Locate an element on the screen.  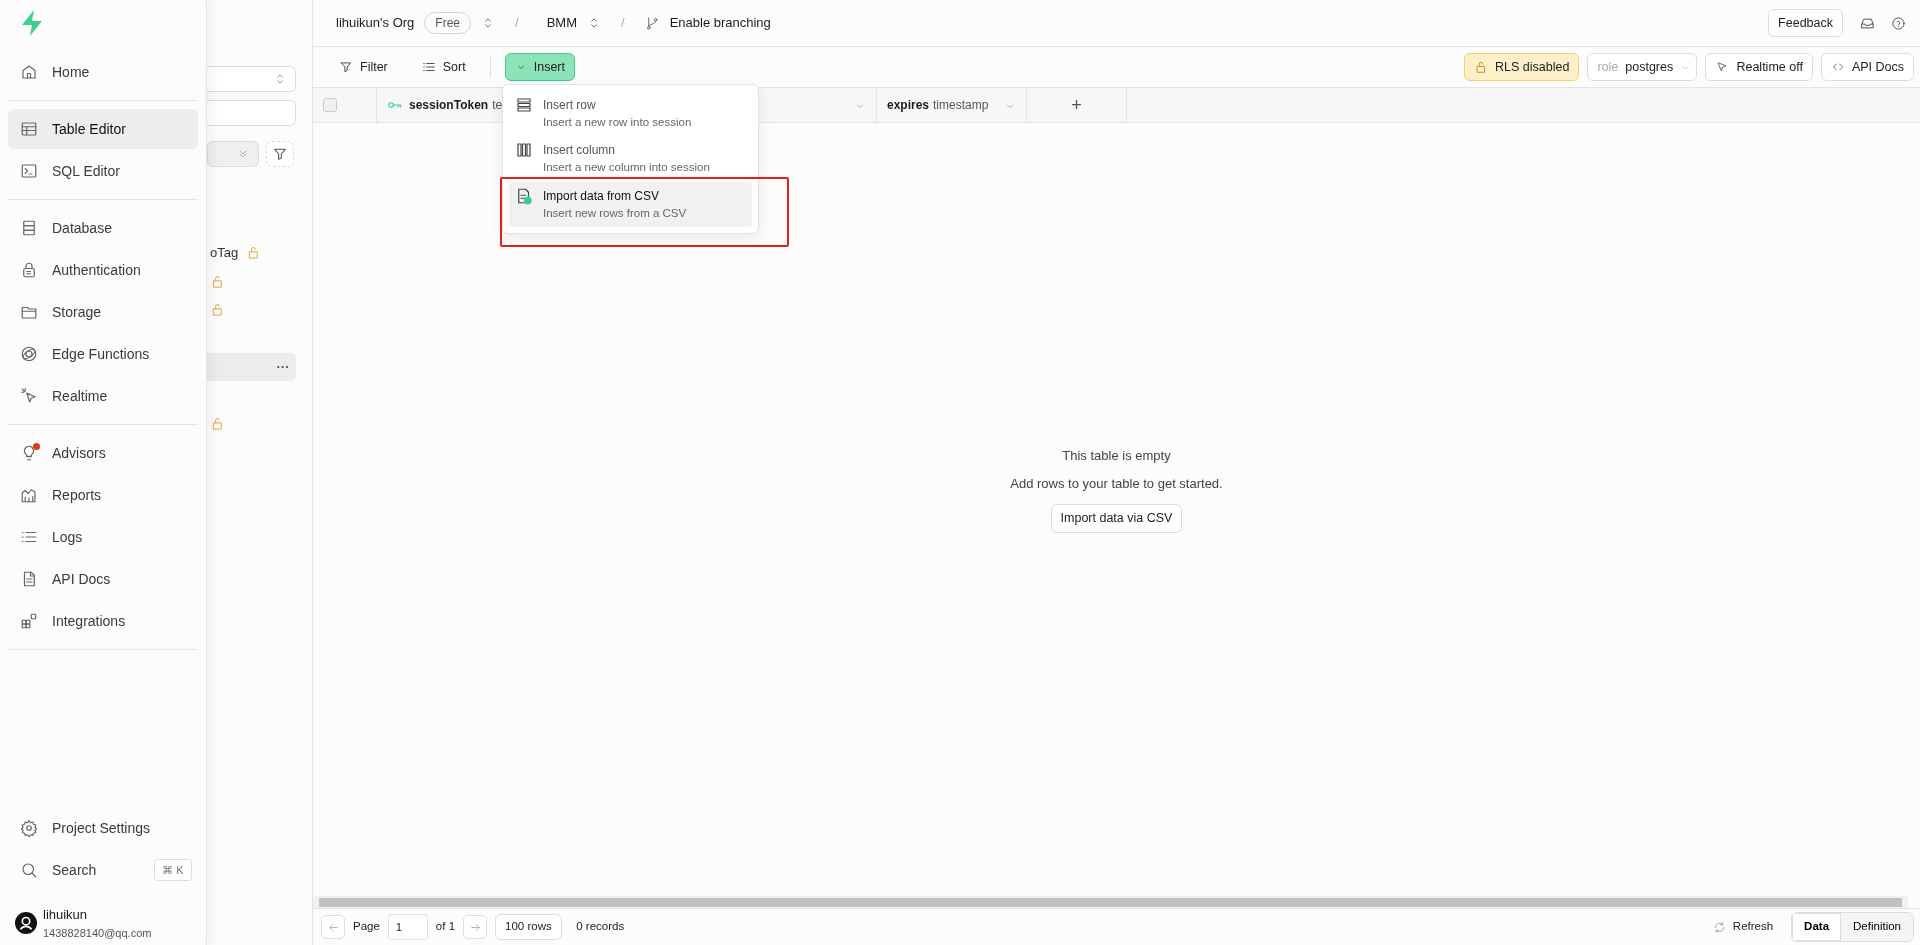
branching-link: Enable branching is located at coordinates (720, 23).